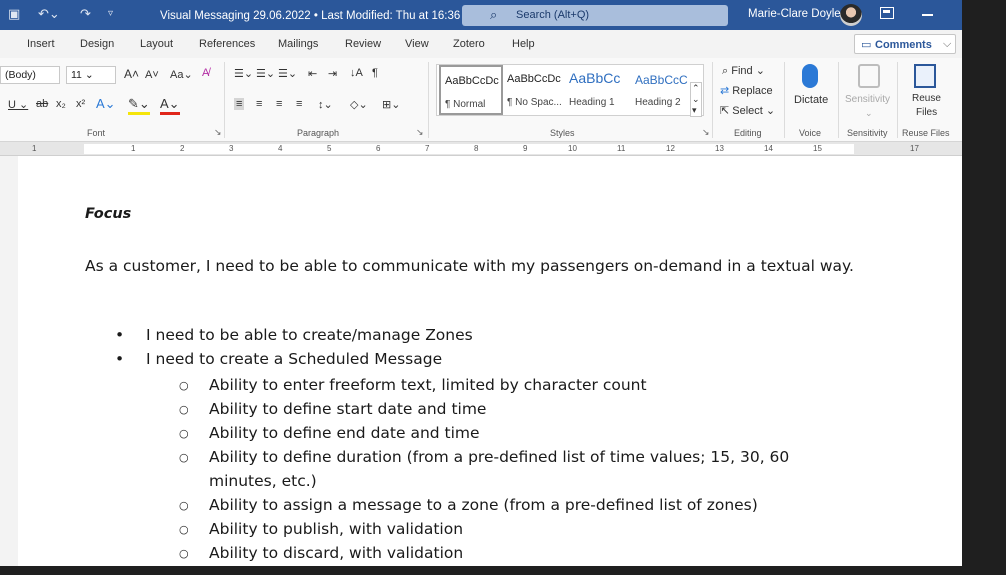 Image resolution: width=1006 pixels, height=575 pixels. Describe the element at coordinates (139, 105) in the screenshot. I see `highlight-icon: ✎⌄` at that location.